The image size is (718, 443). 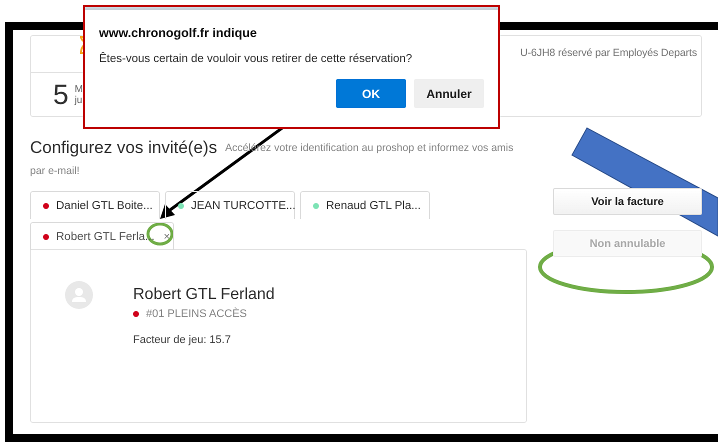 What do you see at coordinates (608, 53) in the screenshot?
I see `booking-text: U-6JH8 réservé par Employés Departs` at bounding box center [608, 53].